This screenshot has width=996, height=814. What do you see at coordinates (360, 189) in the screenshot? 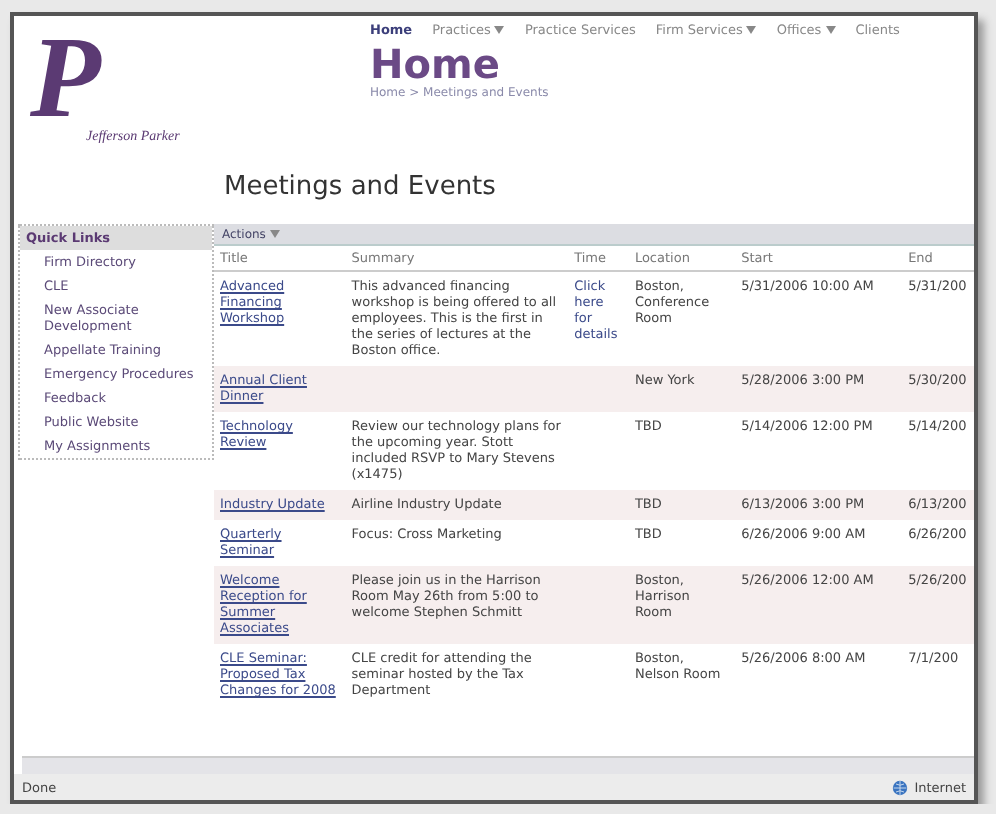
I see `section-heading: Meetings and Events` at bounding box center [360, 189].